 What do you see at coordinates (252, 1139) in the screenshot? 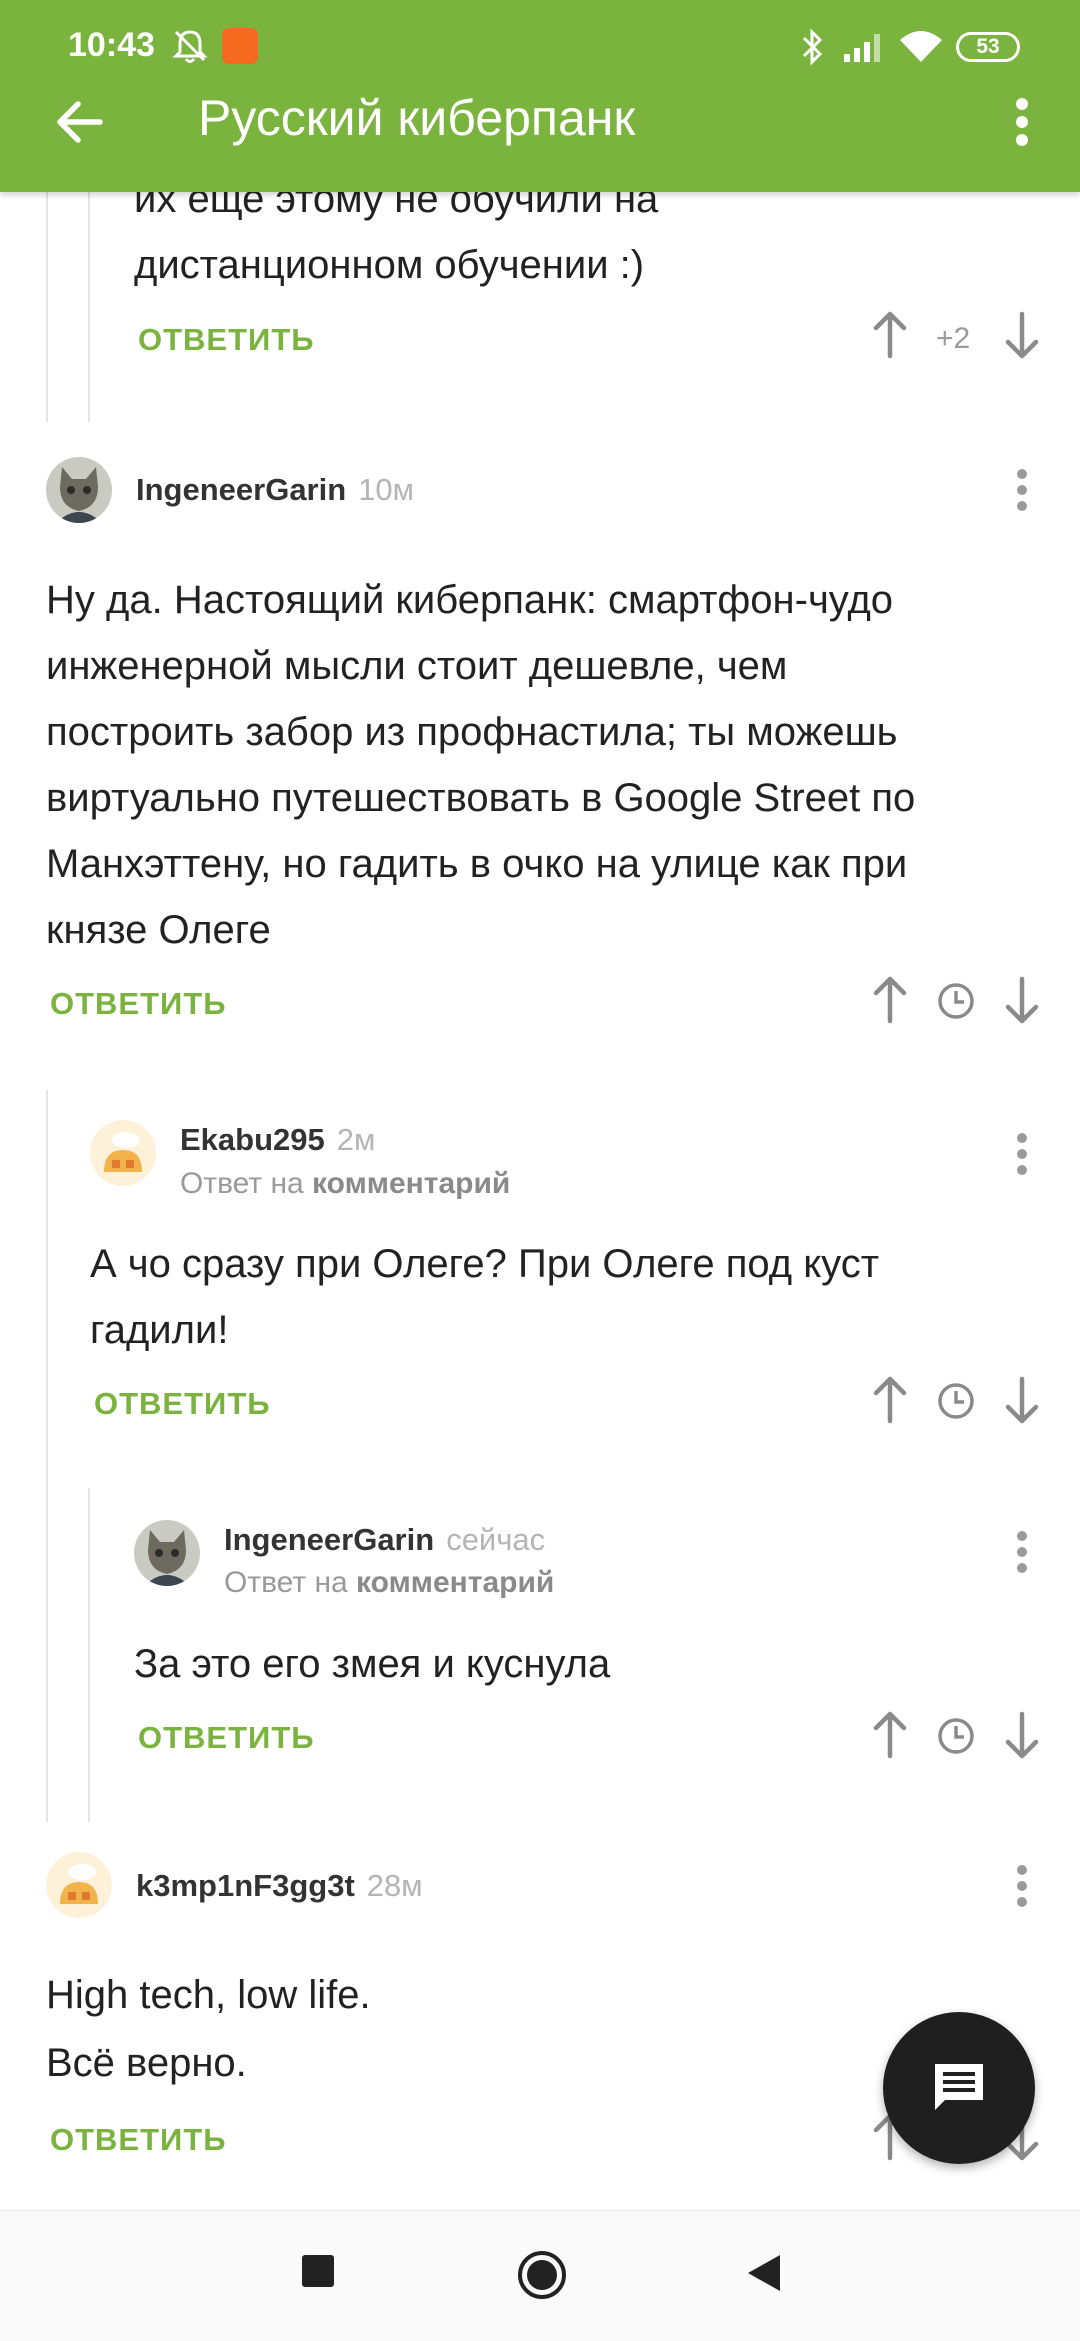
I see `author-name: Ekabu295` at bounding box center [252, 1139].